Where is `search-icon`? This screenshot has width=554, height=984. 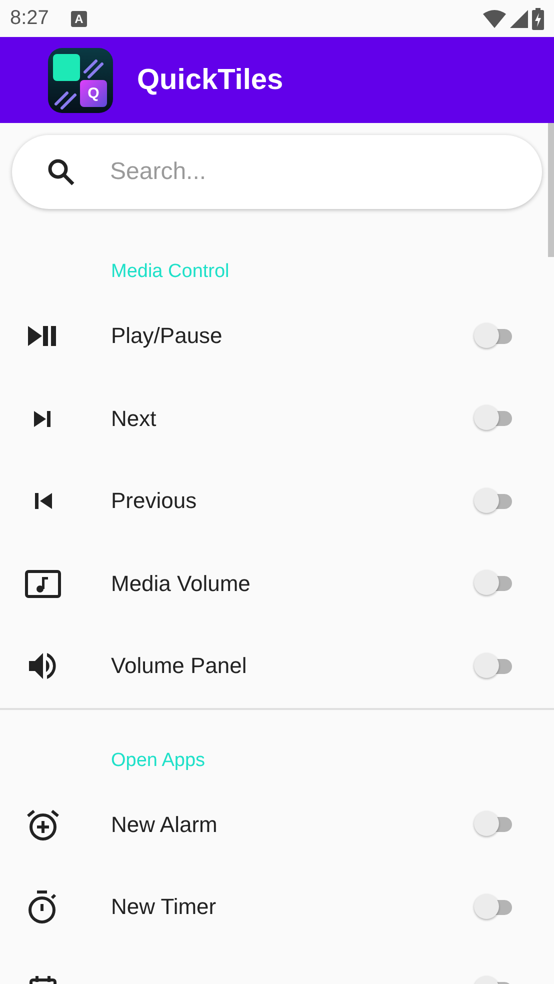 search-icon is located at coordinates (61, 172).